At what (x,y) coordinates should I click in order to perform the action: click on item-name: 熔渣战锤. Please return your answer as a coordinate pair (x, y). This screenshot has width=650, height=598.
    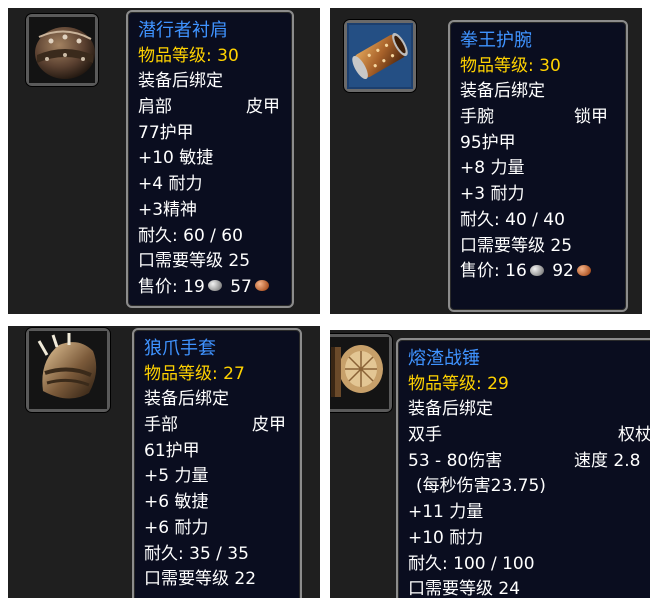
    Looking at the image, I should click on (444, 358).